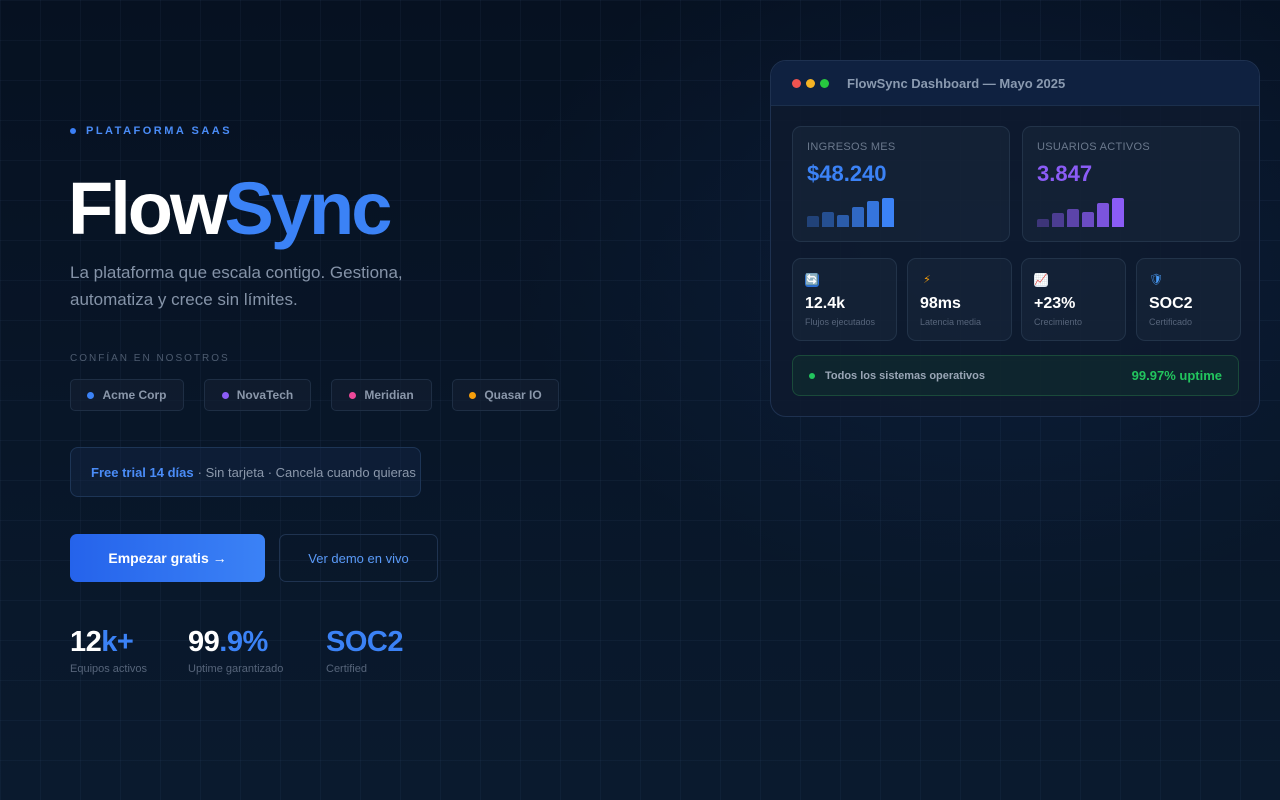 The image size is (1280, 800). I want to click on client-logo-acme: Acme Corp, so click(127, 395).